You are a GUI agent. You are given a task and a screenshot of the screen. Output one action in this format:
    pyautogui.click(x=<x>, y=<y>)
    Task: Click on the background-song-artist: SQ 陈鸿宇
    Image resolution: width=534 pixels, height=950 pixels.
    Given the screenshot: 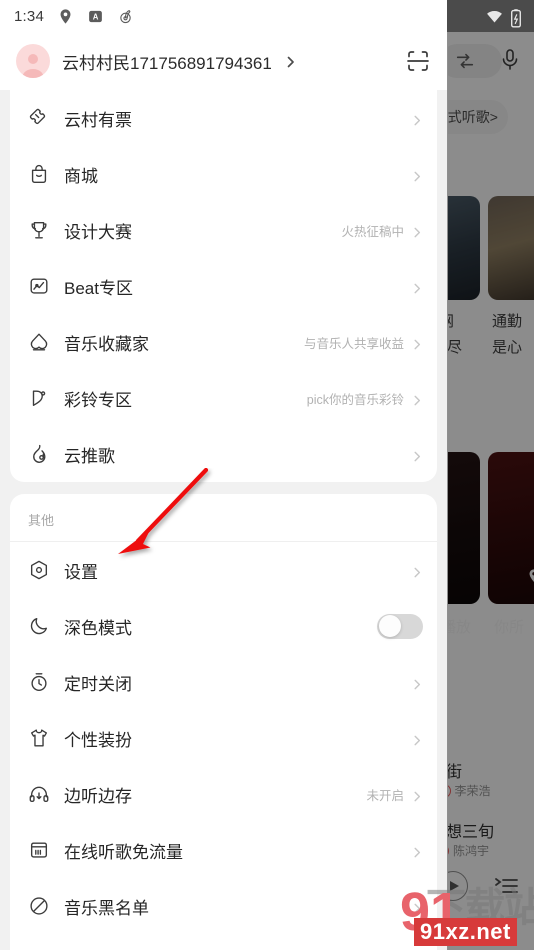 What is the action you would take?
    pyautogui.click(x=468, y=850)
    